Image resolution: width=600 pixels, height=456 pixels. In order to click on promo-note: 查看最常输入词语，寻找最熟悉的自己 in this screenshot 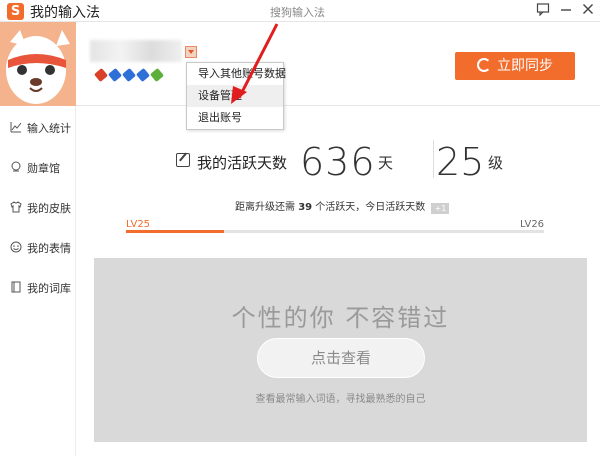, I will do `click(340, 399)`.